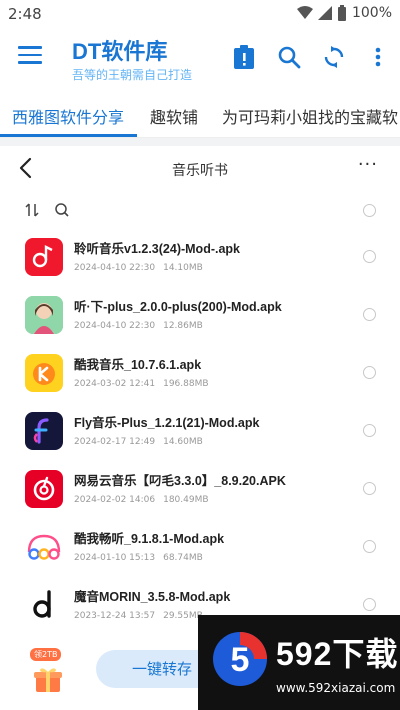 This screenshot has width=400, height=710. I want to click on wifi-icon, so click(304, 12).